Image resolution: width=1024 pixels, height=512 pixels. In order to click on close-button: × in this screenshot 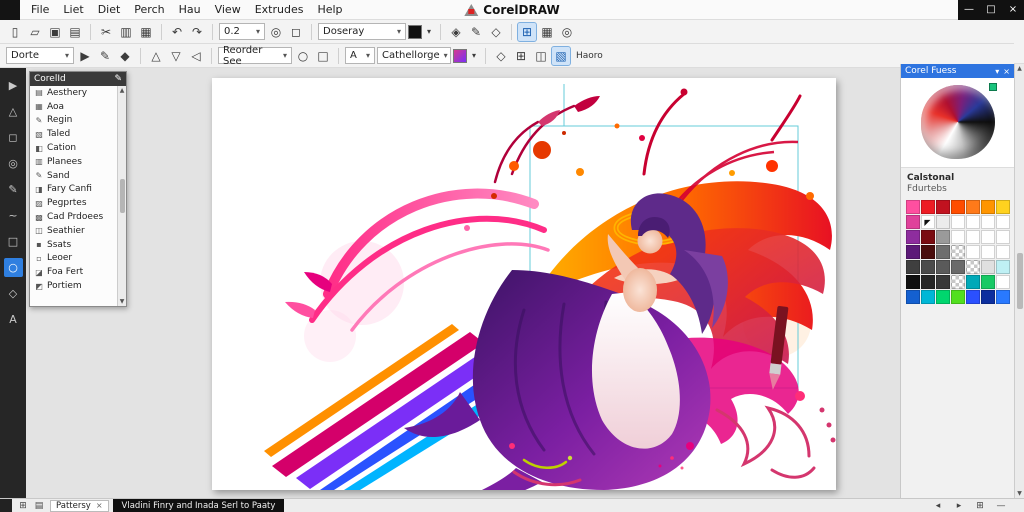, I will do `click(1013, 10)`.